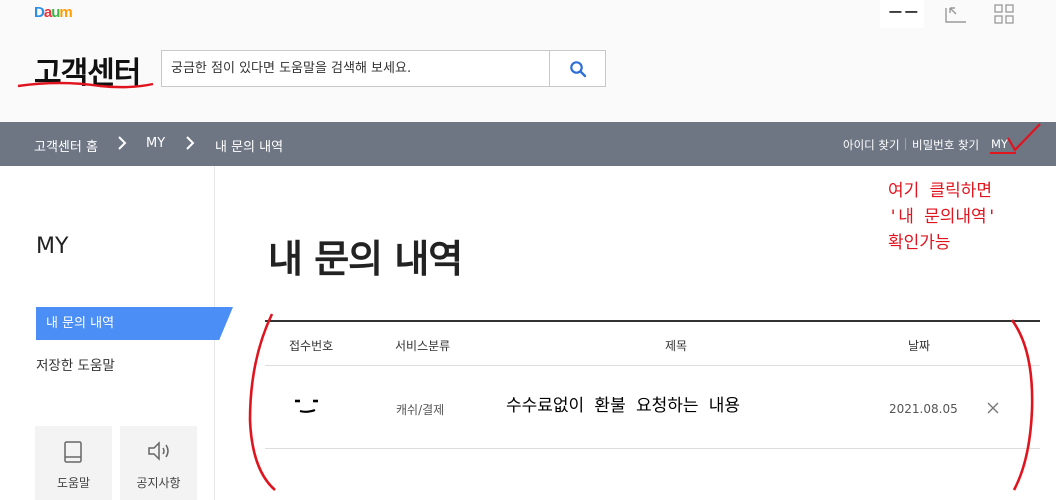 The image size is (1056, 500). Describe the element at coordinates (652, 343) in the screenshot. I see `table-header: 접수번호 서비스분류 제목 날짜` at that location.